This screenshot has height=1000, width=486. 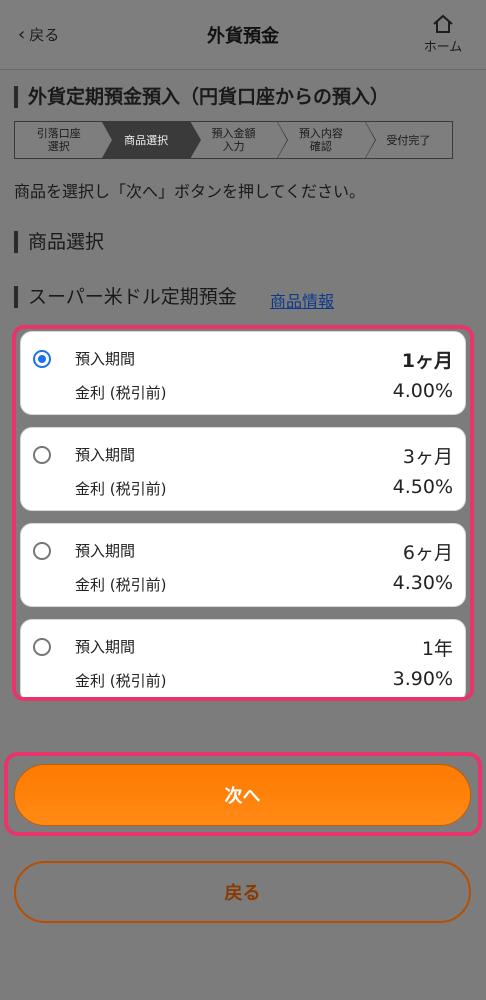 I want to click on rate-value: 4.30%, so click(x=422, y=583).